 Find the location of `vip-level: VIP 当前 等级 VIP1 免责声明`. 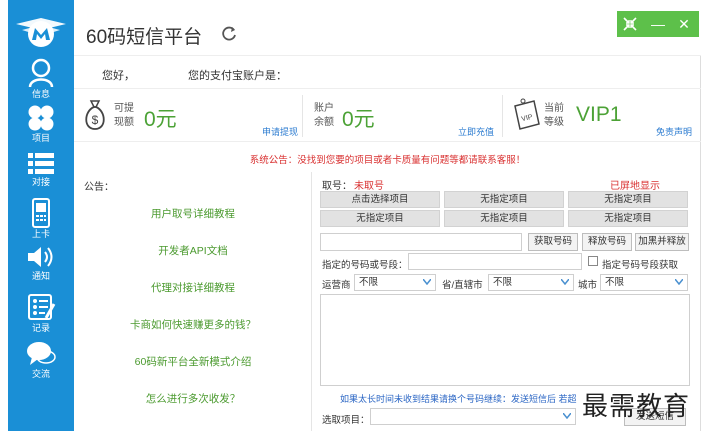

vip-level: VIP 当前 等级 VIP1 免责声明 is located at coordinates (605, 116).